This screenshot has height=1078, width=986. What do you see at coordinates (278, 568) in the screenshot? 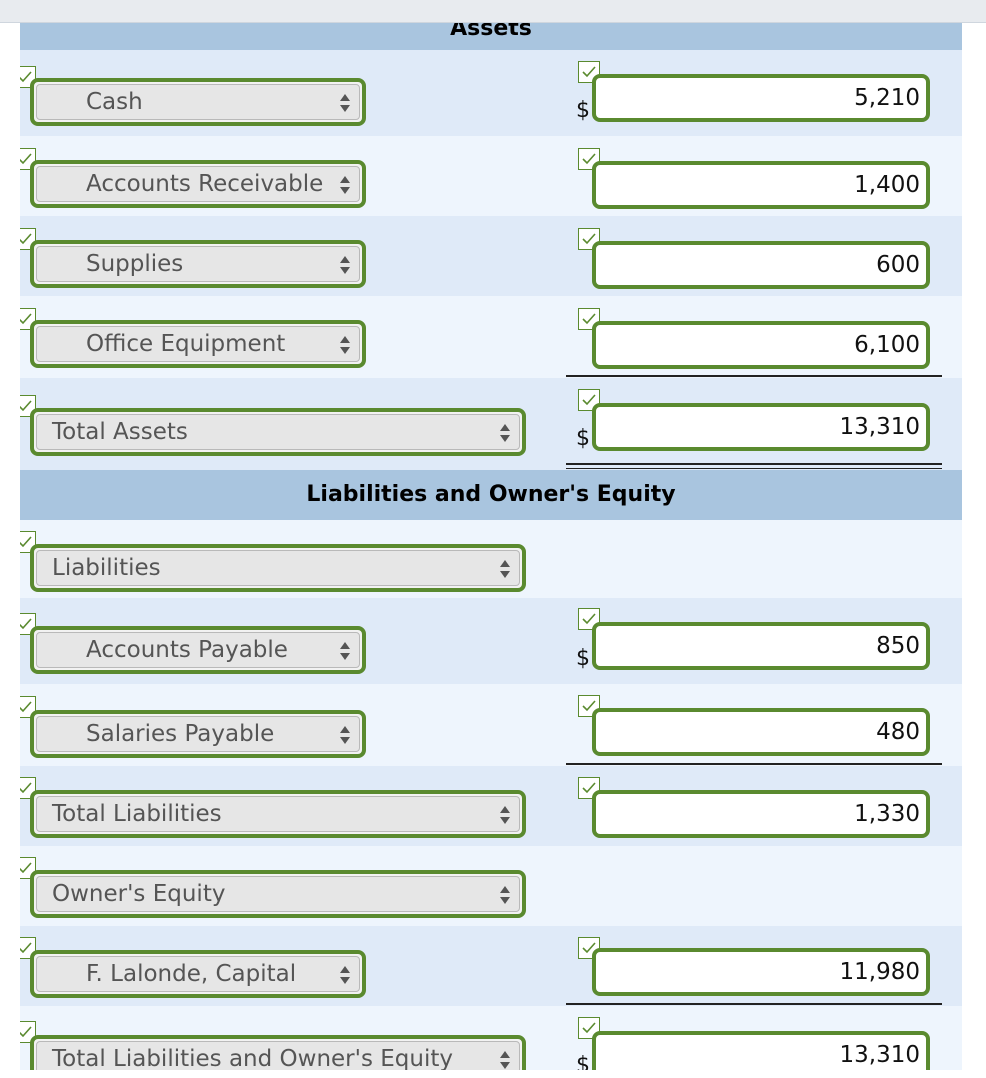
I see `account-select-liabilities: Liabilities` at bounding box center [278, 568].